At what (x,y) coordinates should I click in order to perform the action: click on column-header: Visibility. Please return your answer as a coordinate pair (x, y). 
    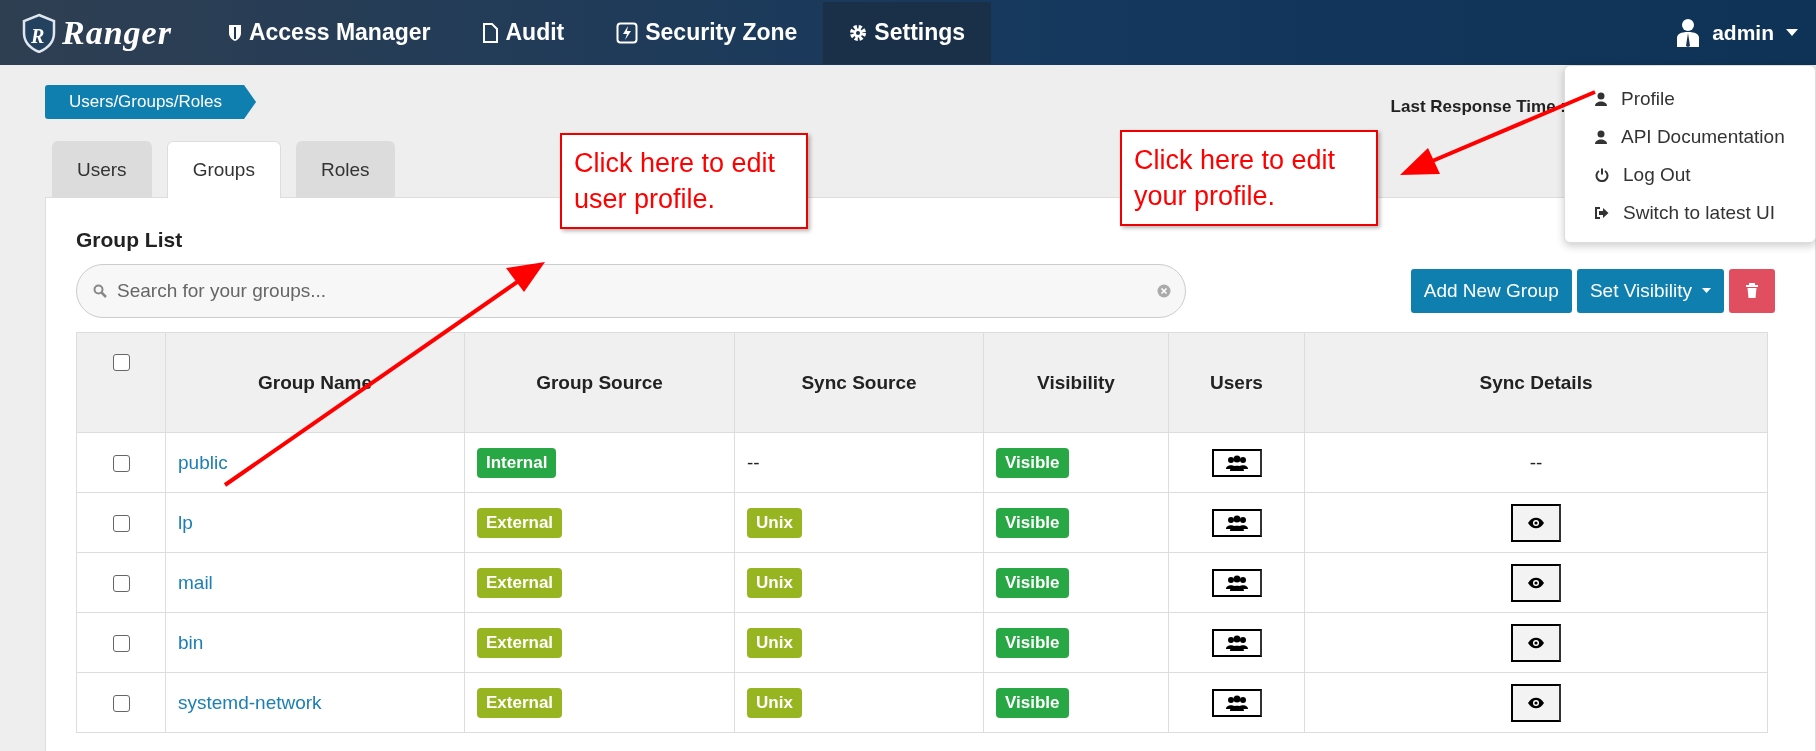
    Looking at the image, I should click on (1076, 382).